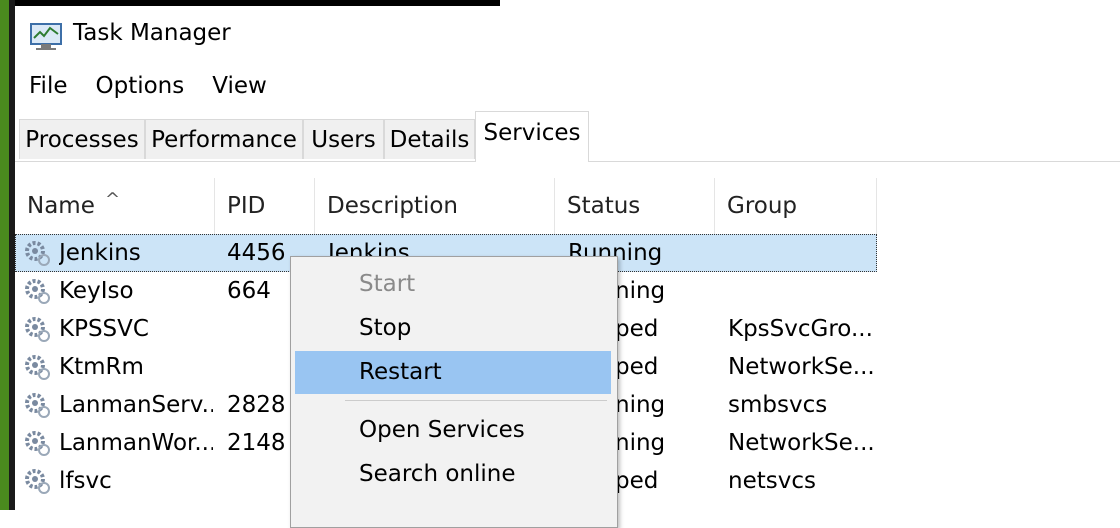 The height and width of the screenshot is (528, 1120). I want to click on table-header: Name ^ PID Description Status Group, so click(446, 206).